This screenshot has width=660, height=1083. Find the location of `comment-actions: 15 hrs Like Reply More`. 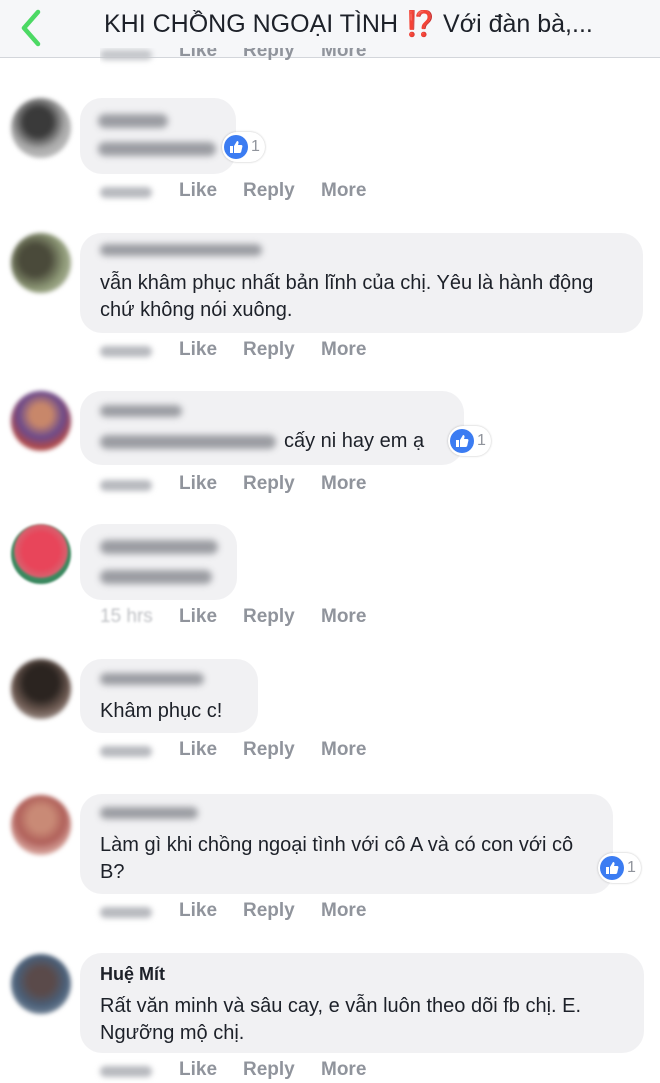

comment-actions: 15 hrs Like Reply More is located at coordinates (250, 618).